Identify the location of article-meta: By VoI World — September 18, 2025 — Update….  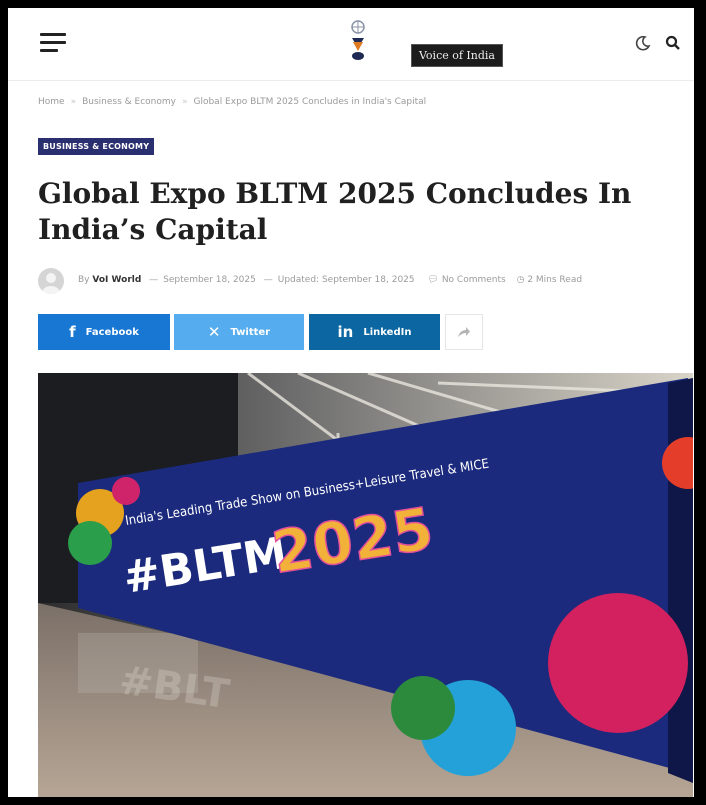
(363, 281).